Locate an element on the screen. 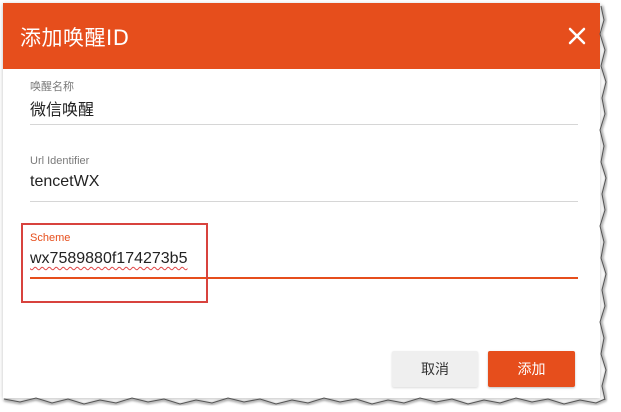 Image resolution: width=621 pixels, height=412 pixels. annotation-highlight-box is located at coordinates (114, 263).